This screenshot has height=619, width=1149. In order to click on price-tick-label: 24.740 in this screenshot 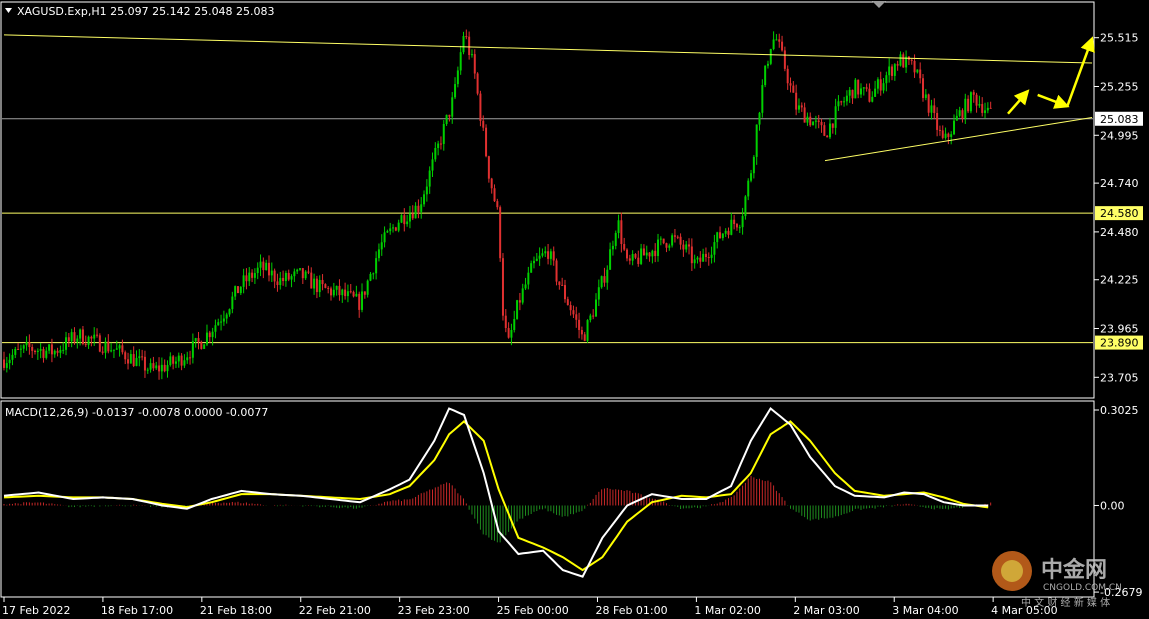, I will do `click(1119, 183)`.